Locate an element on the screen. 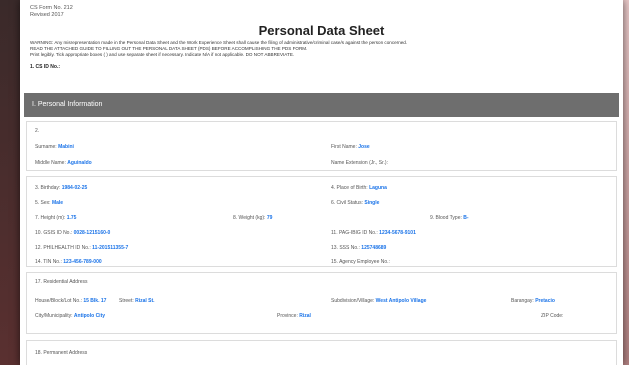  philhealth-field: 12. PHILHEALTH ID No.: 11-201511355-7 is located at coordinates (82, 248).